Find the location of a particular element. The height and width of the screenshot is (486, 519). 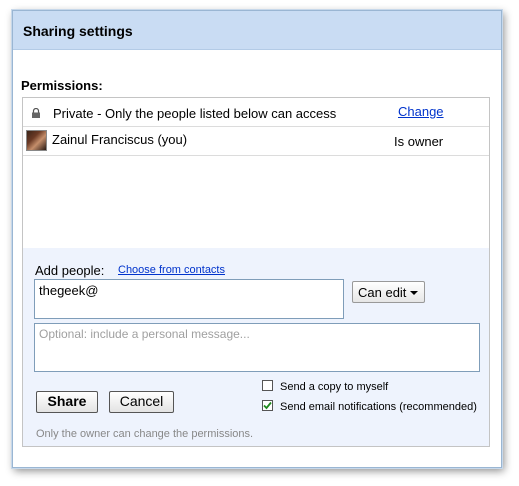

send-notifications-label: Send email notifications (recommended) is located at coordinates (378, 407).